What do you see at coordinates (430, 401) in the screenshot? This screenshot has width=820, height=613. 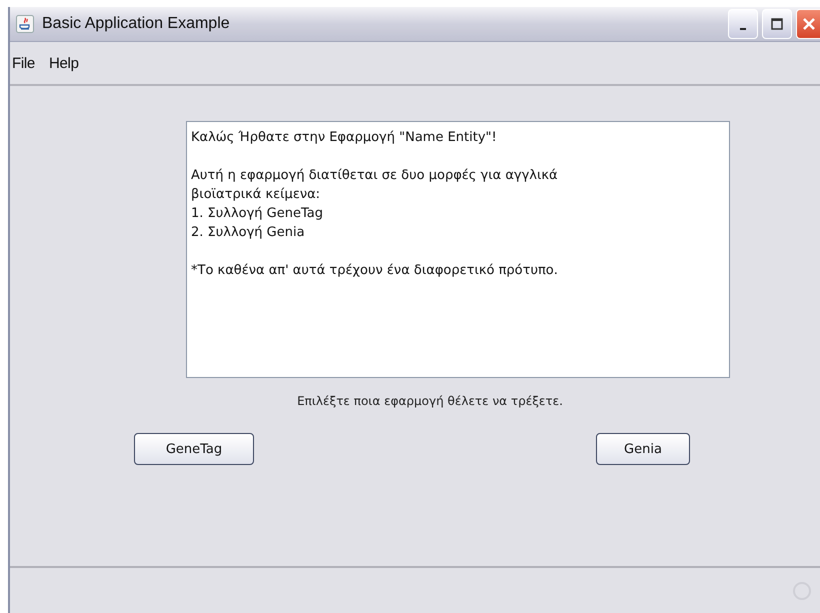 I see `prompt-label: Επιλέξτε ποια εφαρμογή θέλετε να τρέξετε.` at bounding box center [430, 401].